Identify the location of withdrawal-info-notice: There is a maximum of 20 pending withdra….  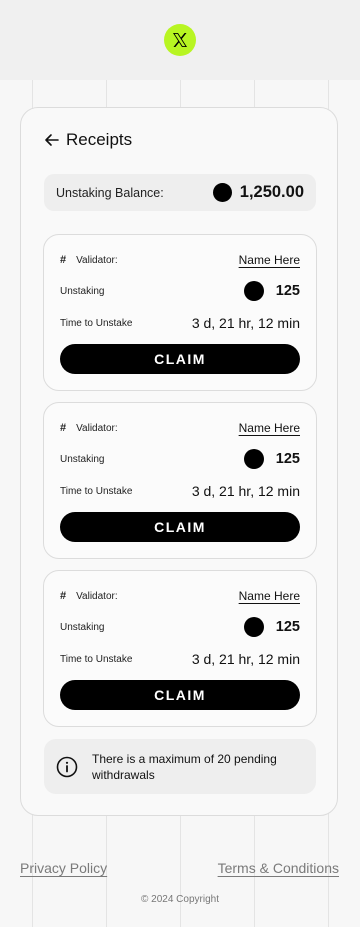
(180, 766).